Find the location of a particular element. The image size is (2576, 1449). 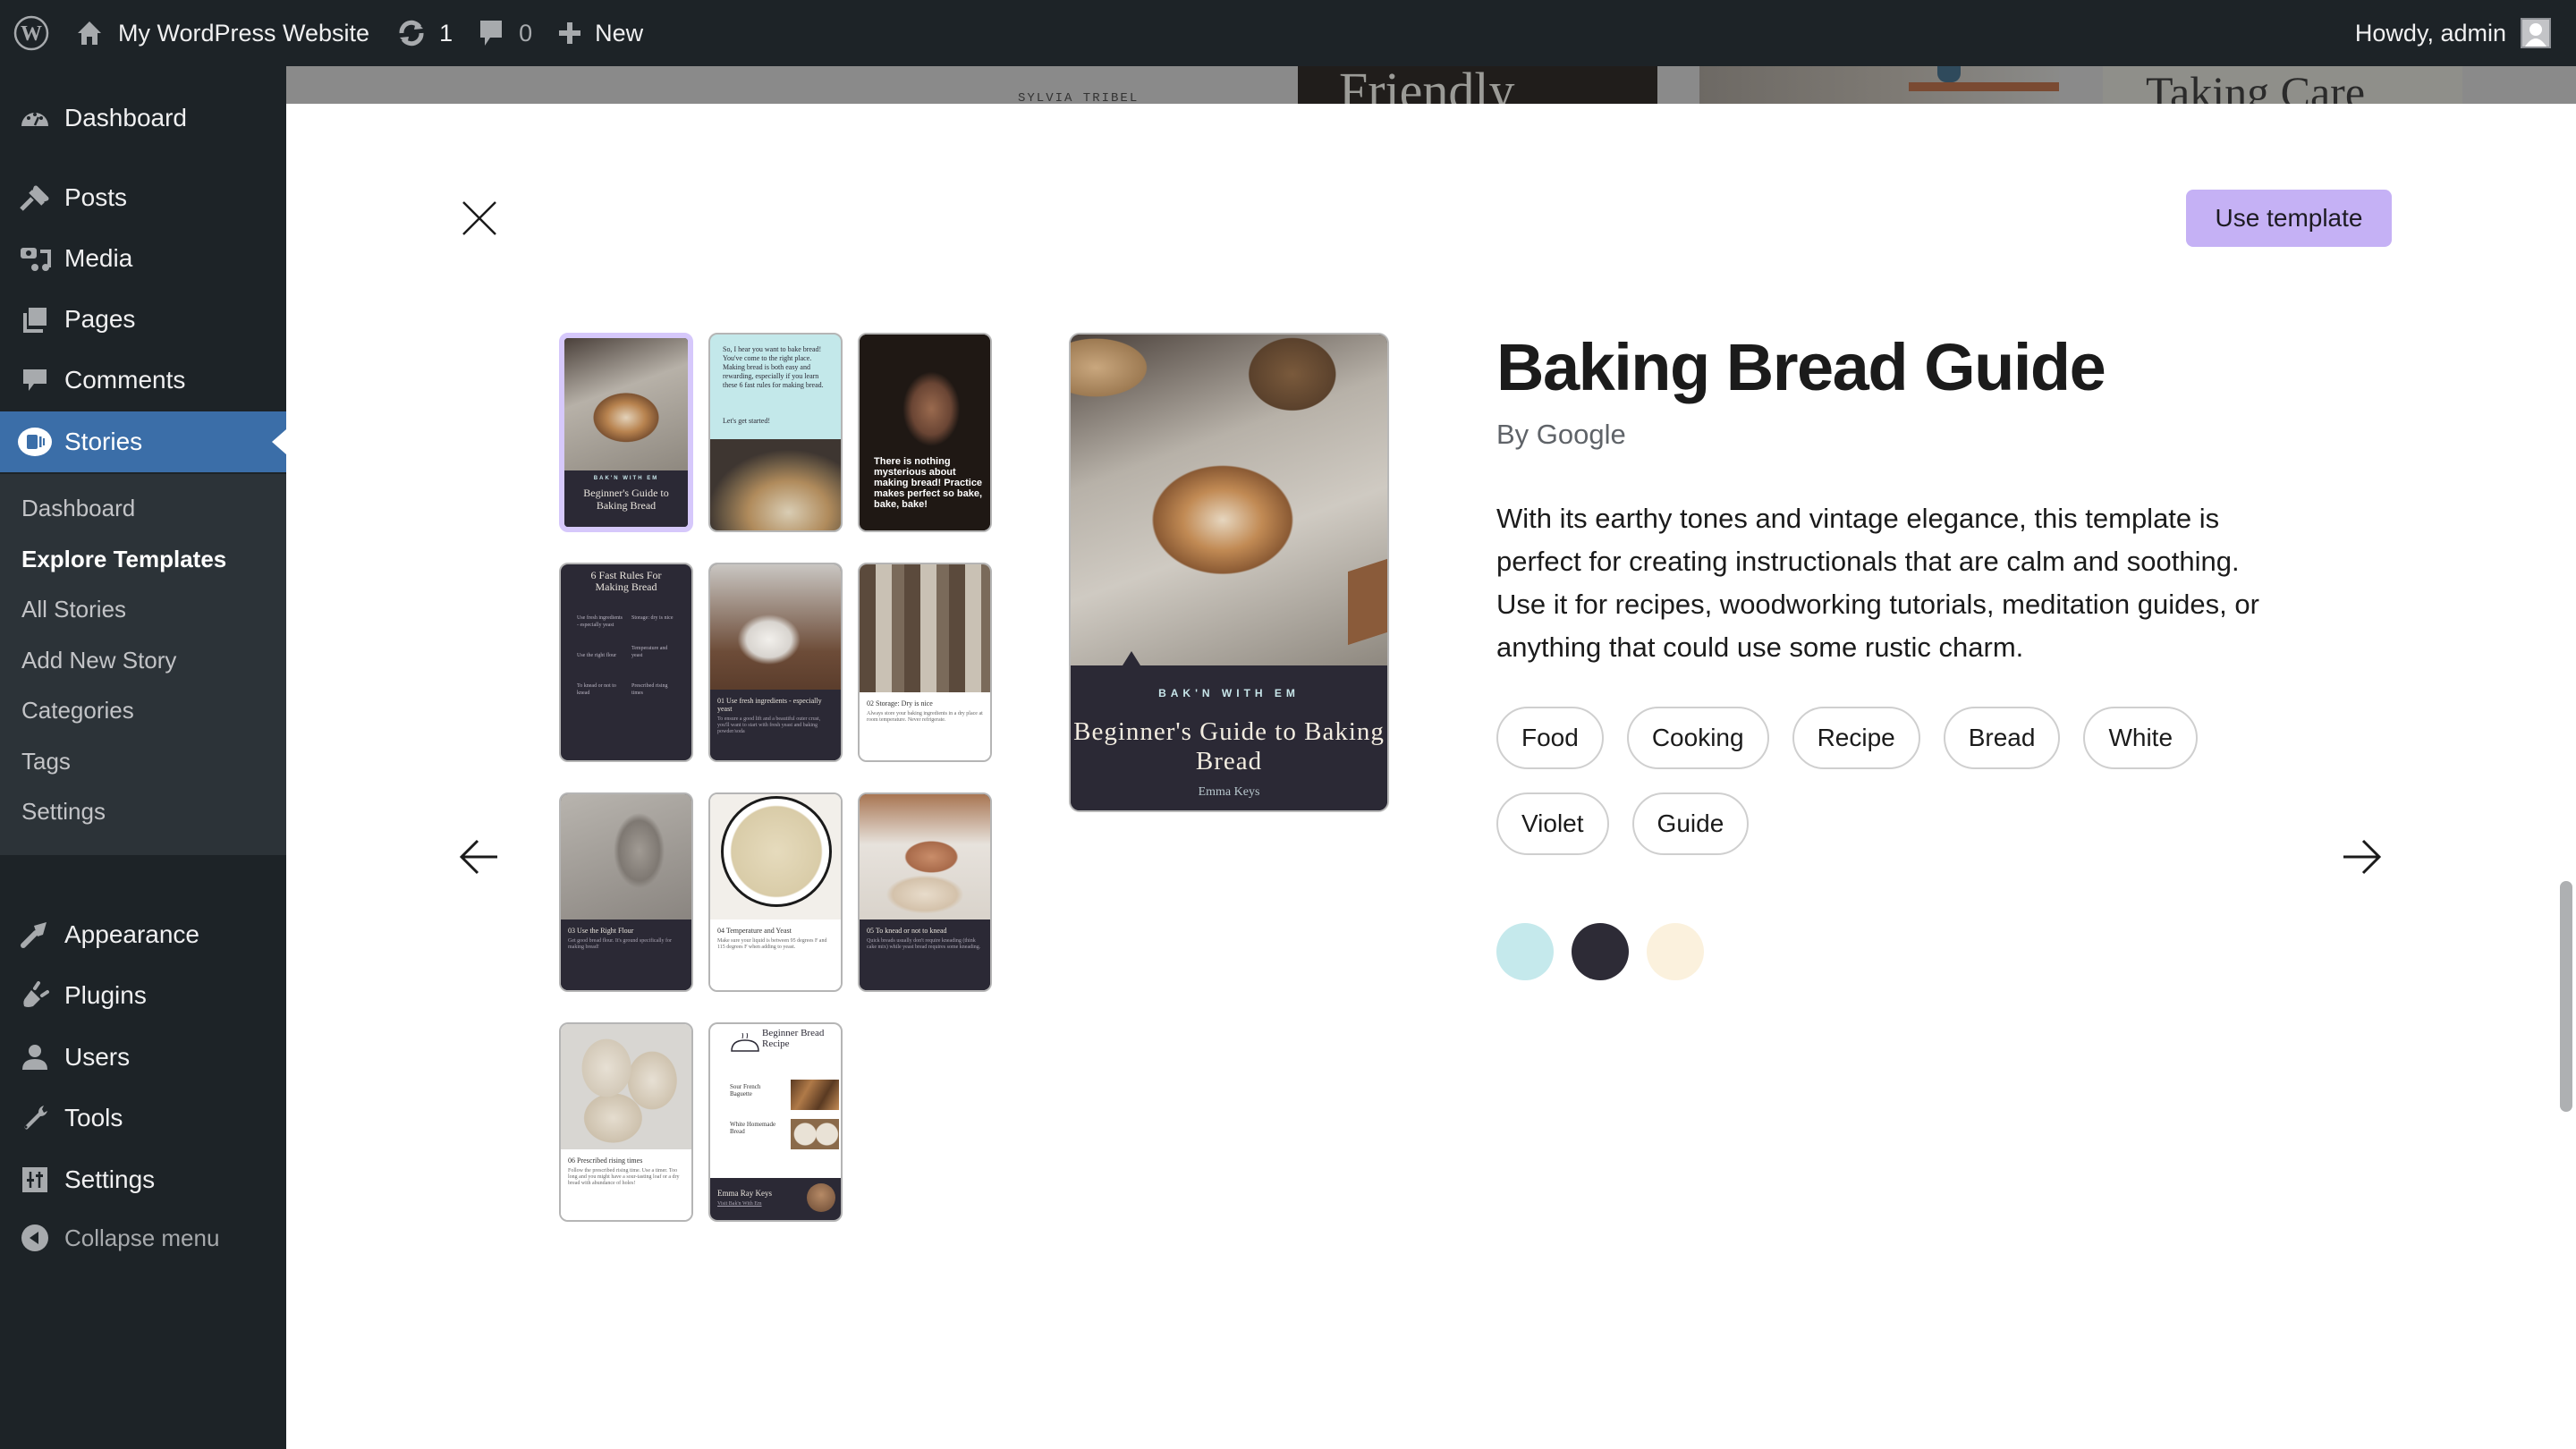

close-button is located at coordinates (479, 218).